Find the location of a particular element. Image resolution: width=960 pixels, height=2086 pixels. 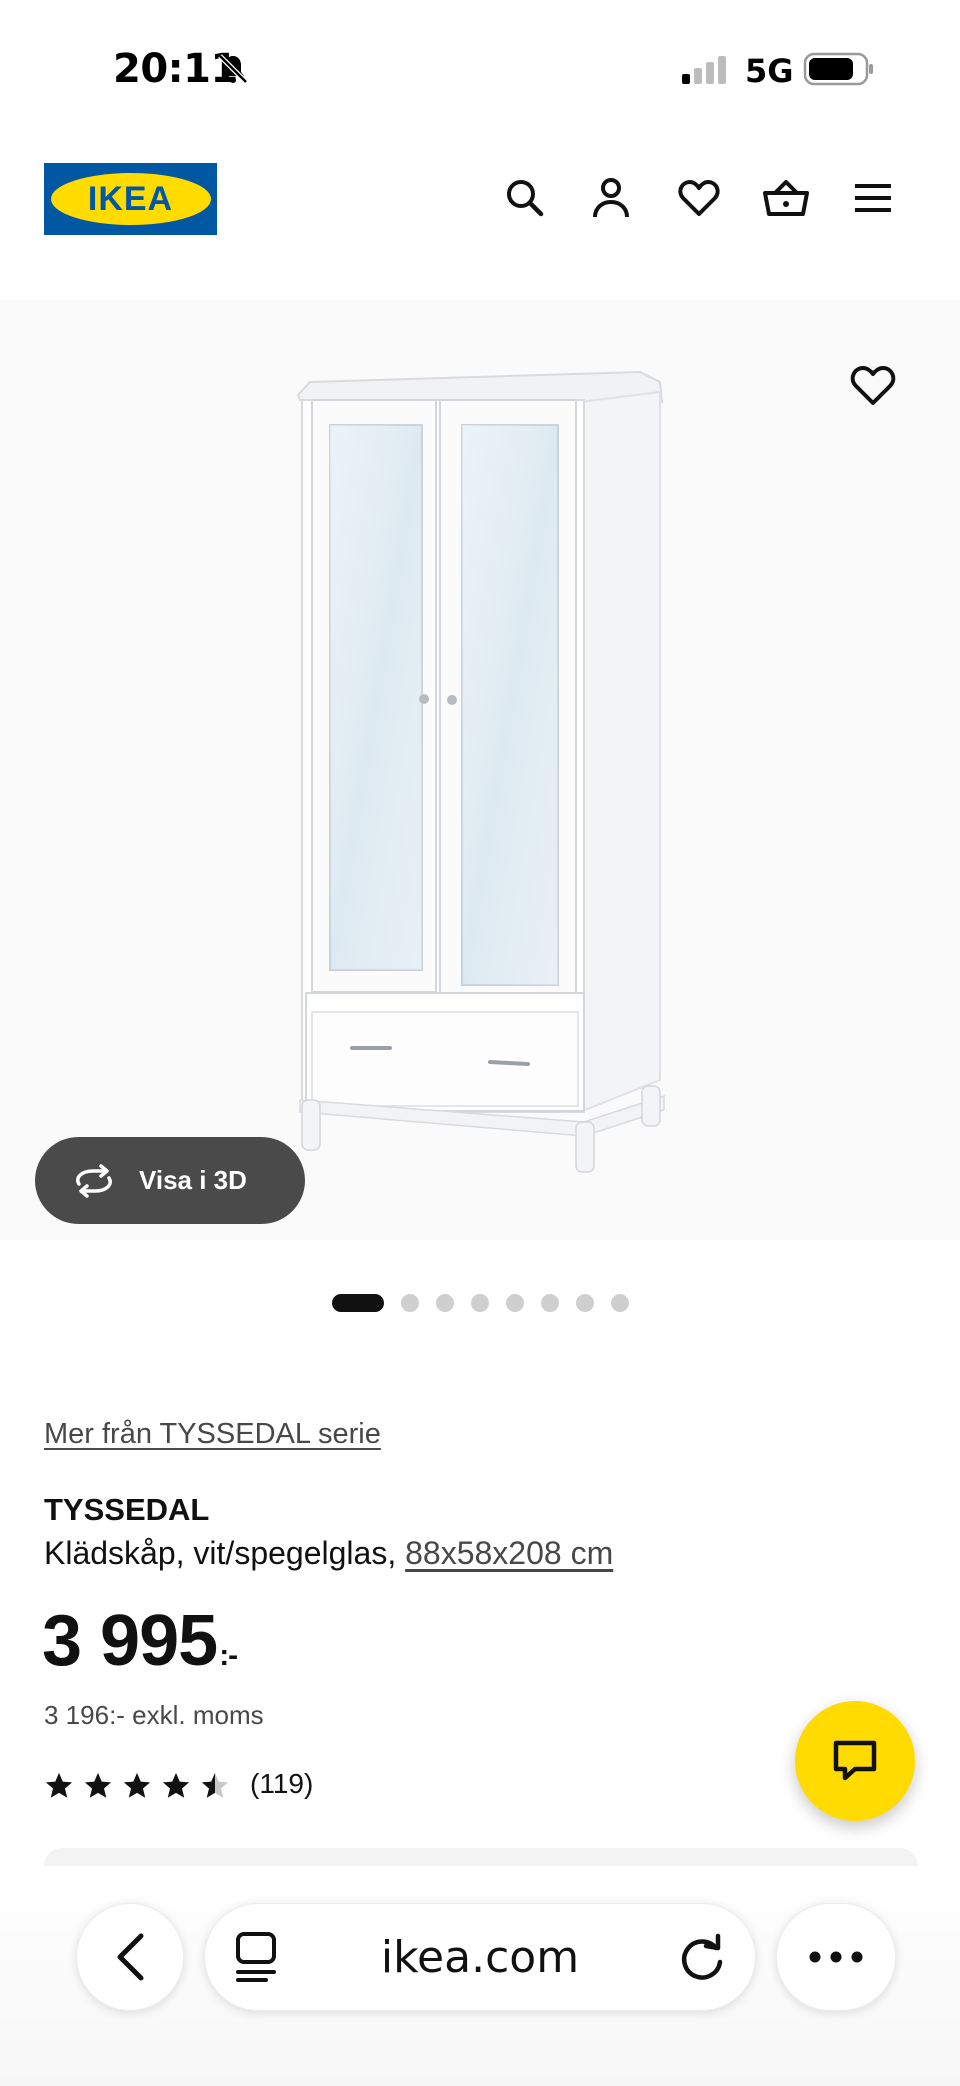

product-price: 3 995:- is located at coordinates (140, 1641).